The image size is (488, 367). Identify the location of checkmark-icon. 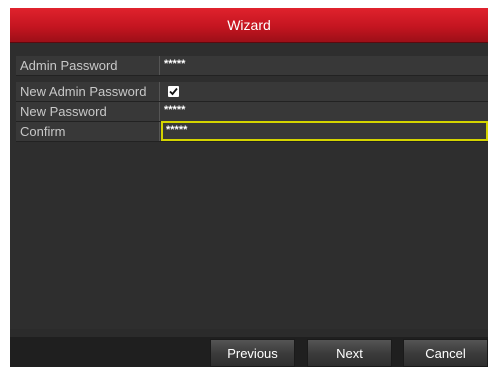
(173, 91).